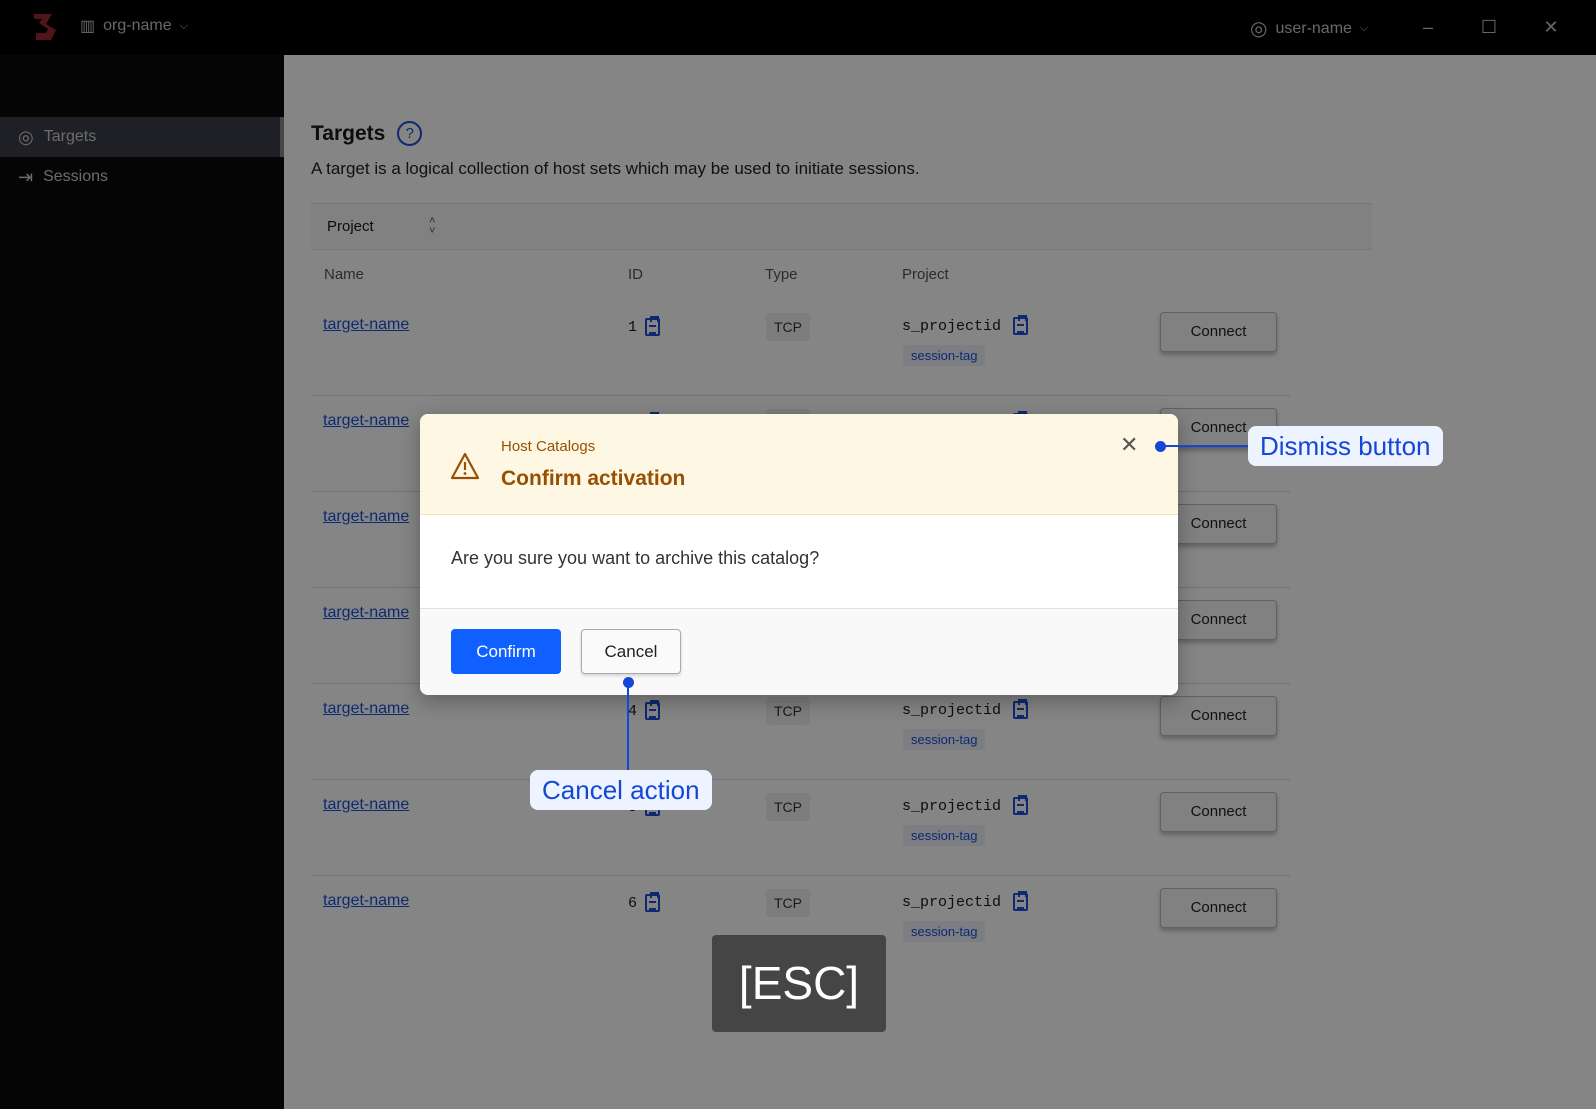  I want to click on dismiss-annotation-line, so click(1204, 446).